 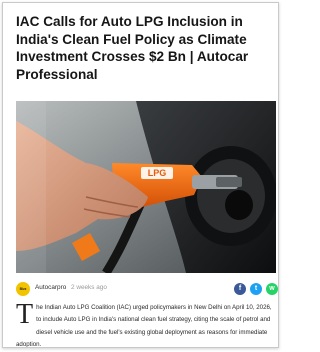 What do you see at coordinates (50, 287) in the screenshot?
I see `source-name: Autocarpro` at bounding box center [50, 287].